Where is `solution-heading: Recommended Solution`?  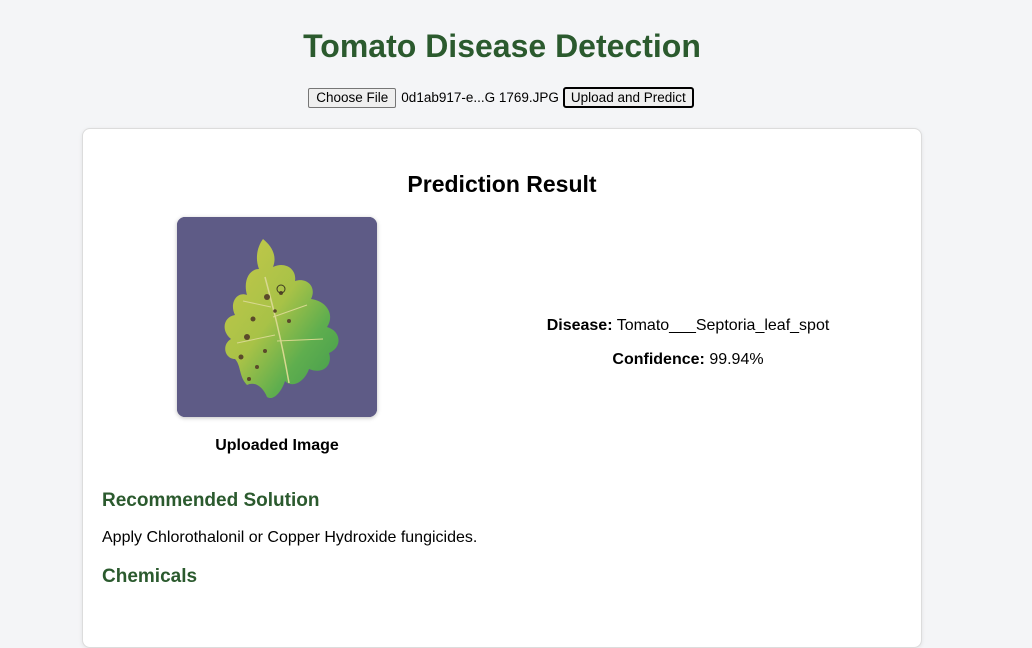
solution-heading: Recommended Solution is located at coordinates (211, 500).